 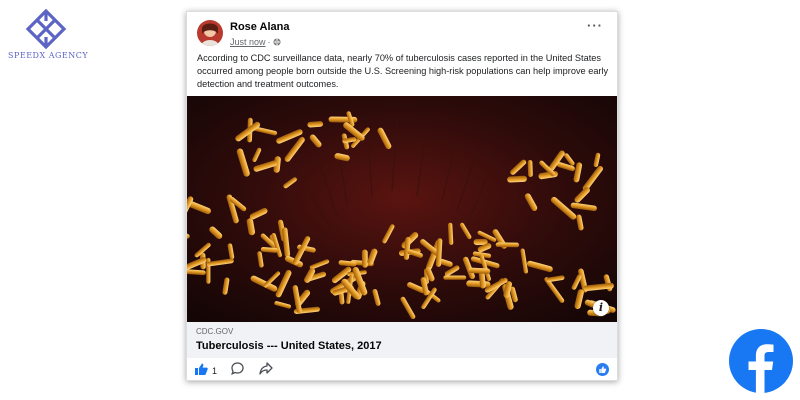 What do you see at coordinates (201, 371) in the screenshot?
I see `thumbs-up-icon` at bounding box center [201, 371].